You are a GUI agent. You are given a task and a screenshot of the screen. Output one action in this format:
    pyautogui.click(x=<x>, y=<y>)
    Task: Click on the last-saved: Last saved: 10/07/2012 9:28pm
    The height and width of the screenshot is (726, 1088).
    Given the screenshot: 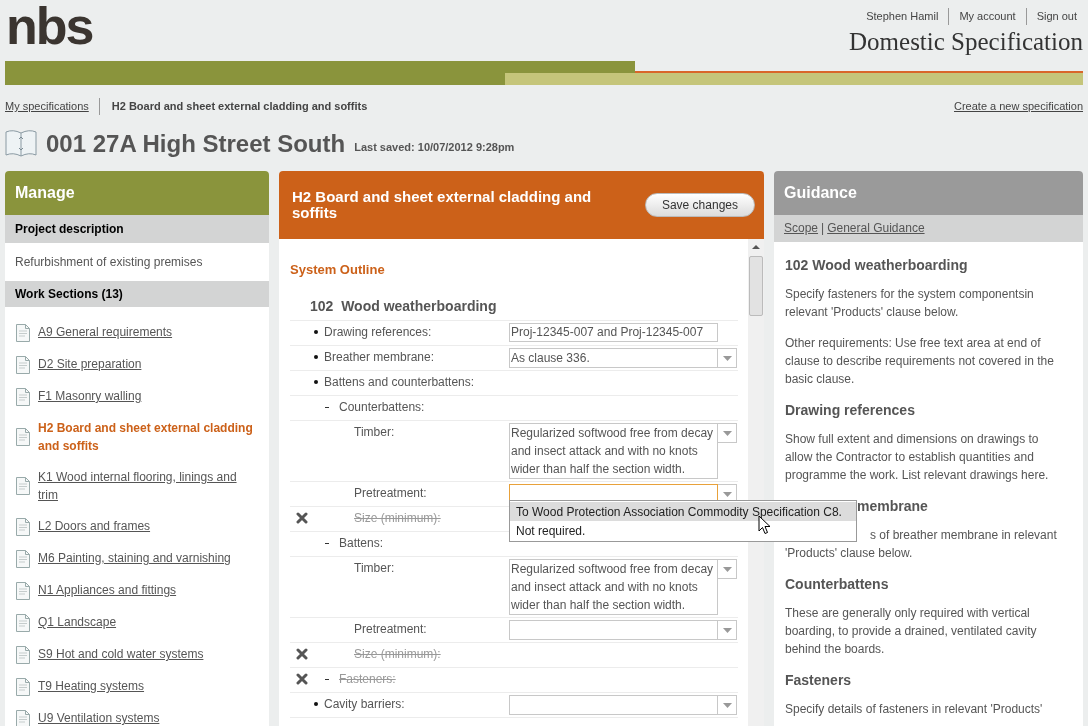 What is the action you would take?
    pyautogui.click(x=434, y=147)
    